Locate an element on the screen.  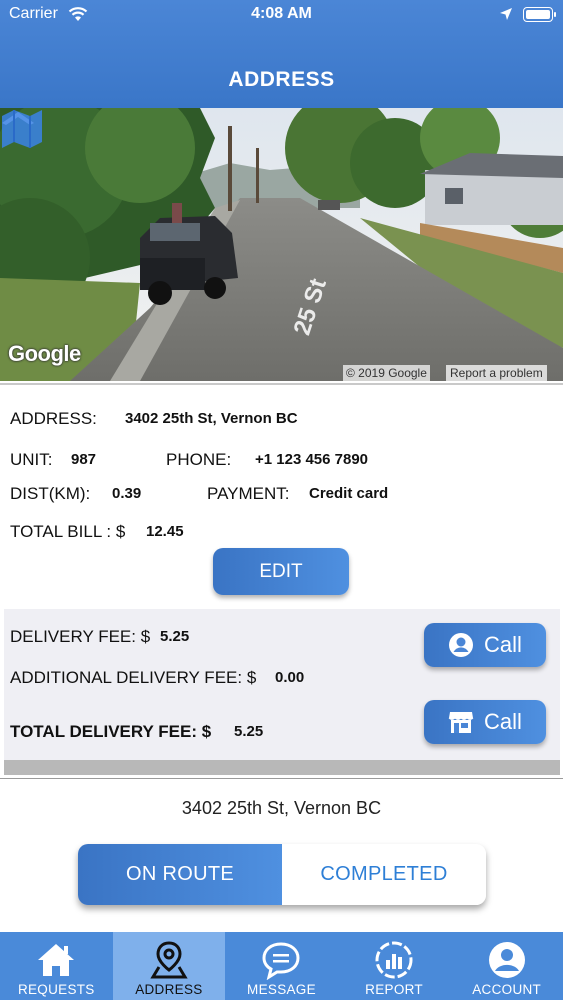
page-title: ADDRESS is located at coordinates (281, 79).